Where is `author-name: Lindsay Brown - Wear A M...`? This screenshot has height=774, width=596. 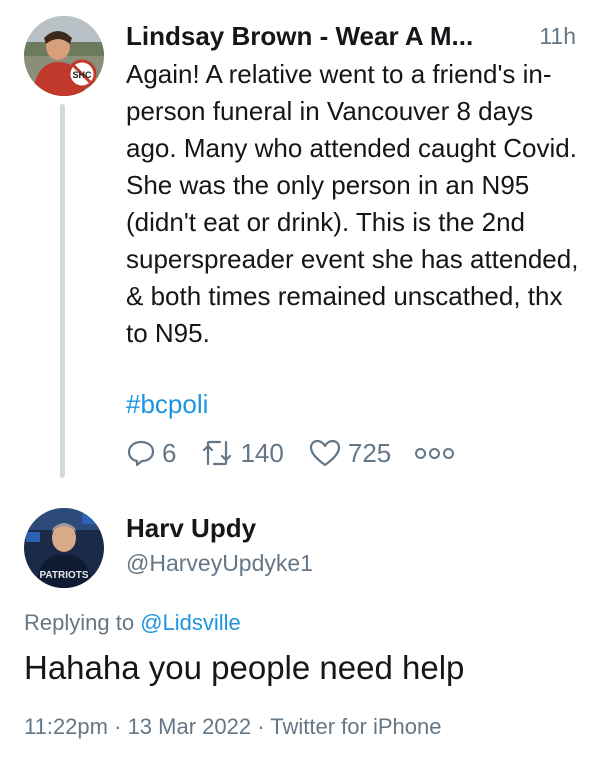 author-name: Lindsay Brown - Wear A M... is located at coordinates (299, 36).